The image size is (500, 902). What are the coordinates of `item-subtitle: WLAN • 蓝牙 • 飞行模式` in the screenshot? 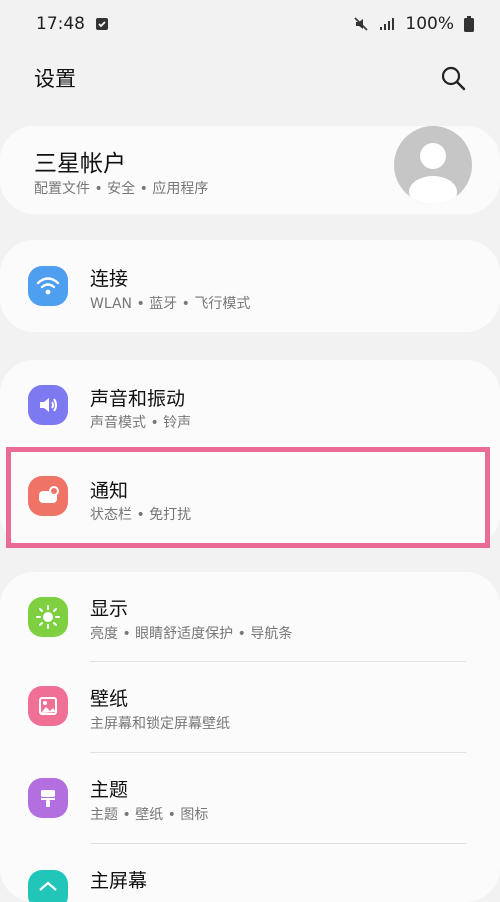 It's located at (170, 304).